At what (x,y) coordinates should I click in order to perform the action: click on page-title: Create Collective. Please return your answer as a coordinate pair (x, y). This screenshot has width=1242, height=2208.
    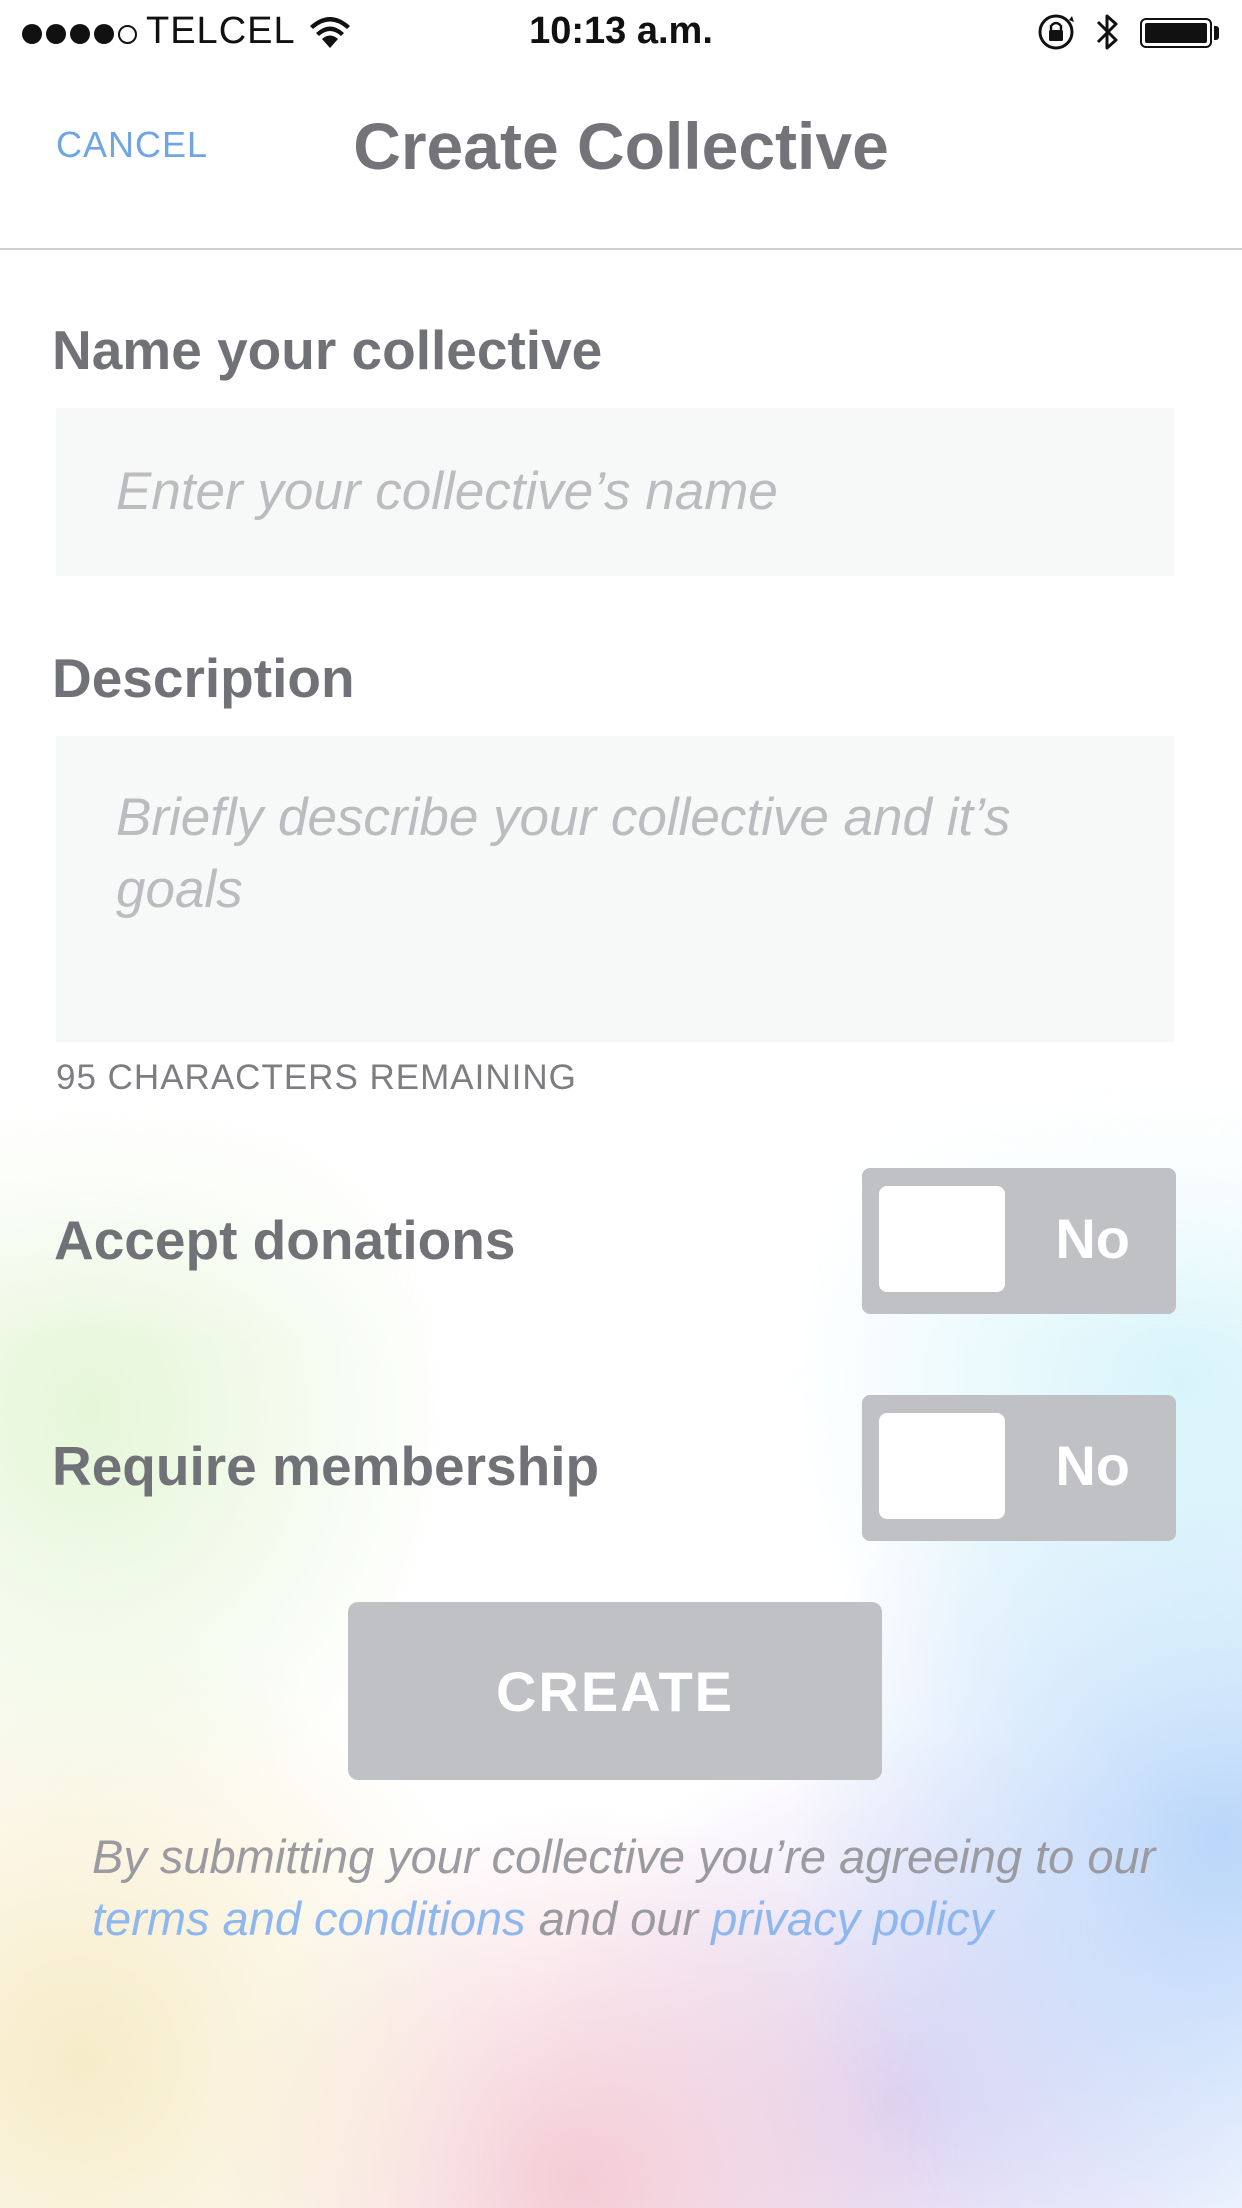
    Looking at the image, I should click on (621, 146).